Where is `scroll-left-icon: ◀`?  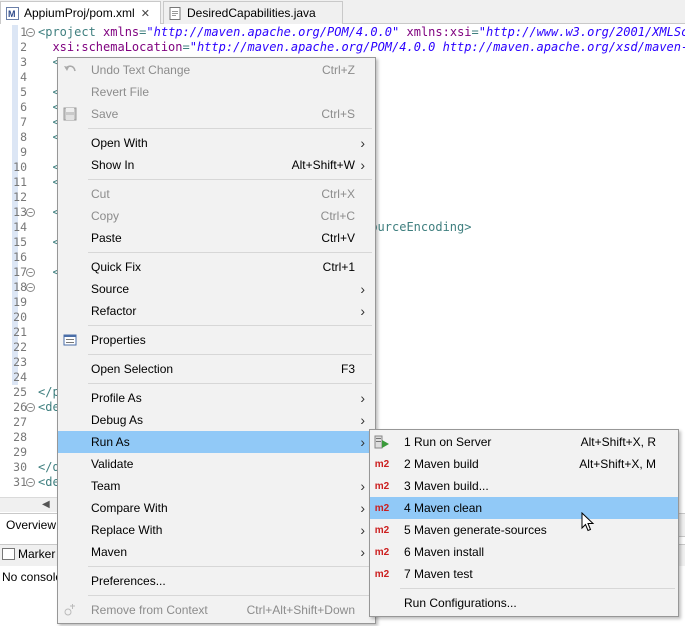 scroll-left-icon: ◀ is located at coordinates (46, 504).